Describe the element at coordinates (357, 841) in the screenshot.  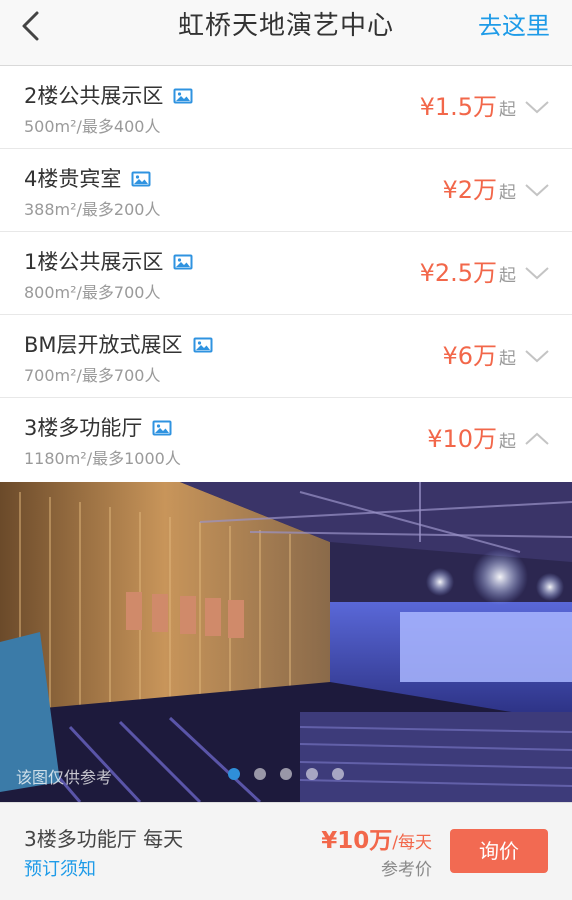
I see `footer-price: ¥10万` at that location.